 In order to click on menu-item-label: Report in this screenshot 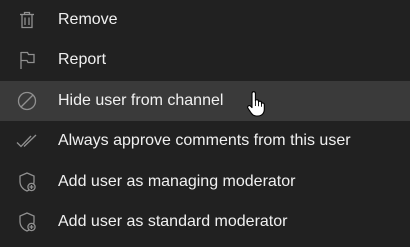, I will do `click(82, 59)`.